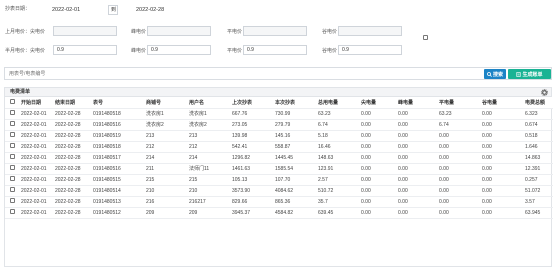 This screenshot has width=556, height=267. What do you see at coordinates (208, 103) in the screenshot?
I see `column-header-user-name: 用户名` at bounding box center [208, 103].